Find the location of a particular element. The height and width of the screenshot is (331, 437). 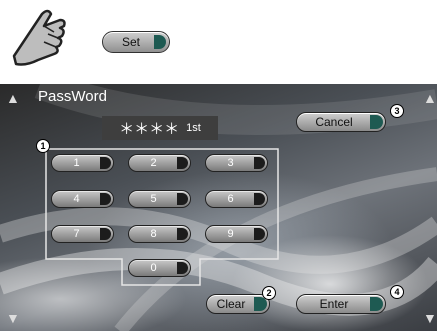

callout-badge-4: 4 is located at coordinates (397, 292).